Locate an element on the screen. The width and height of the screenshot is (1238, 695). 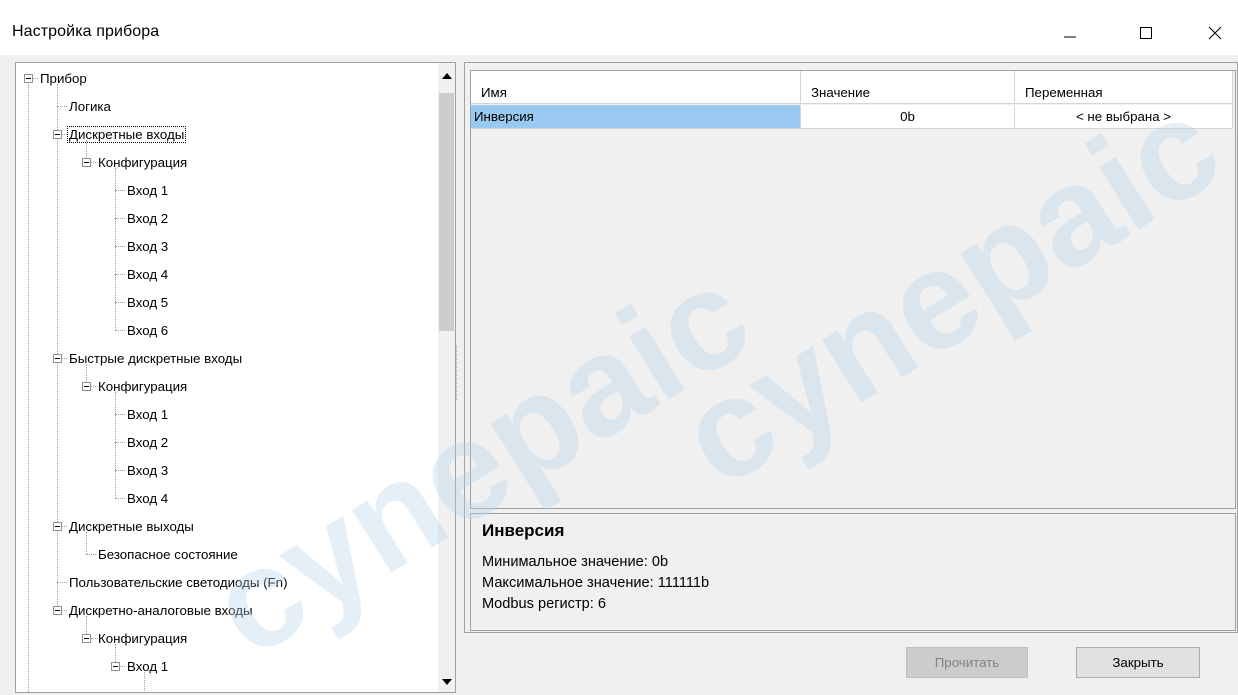
vertical-splitter is located at coordinates (457, 372).